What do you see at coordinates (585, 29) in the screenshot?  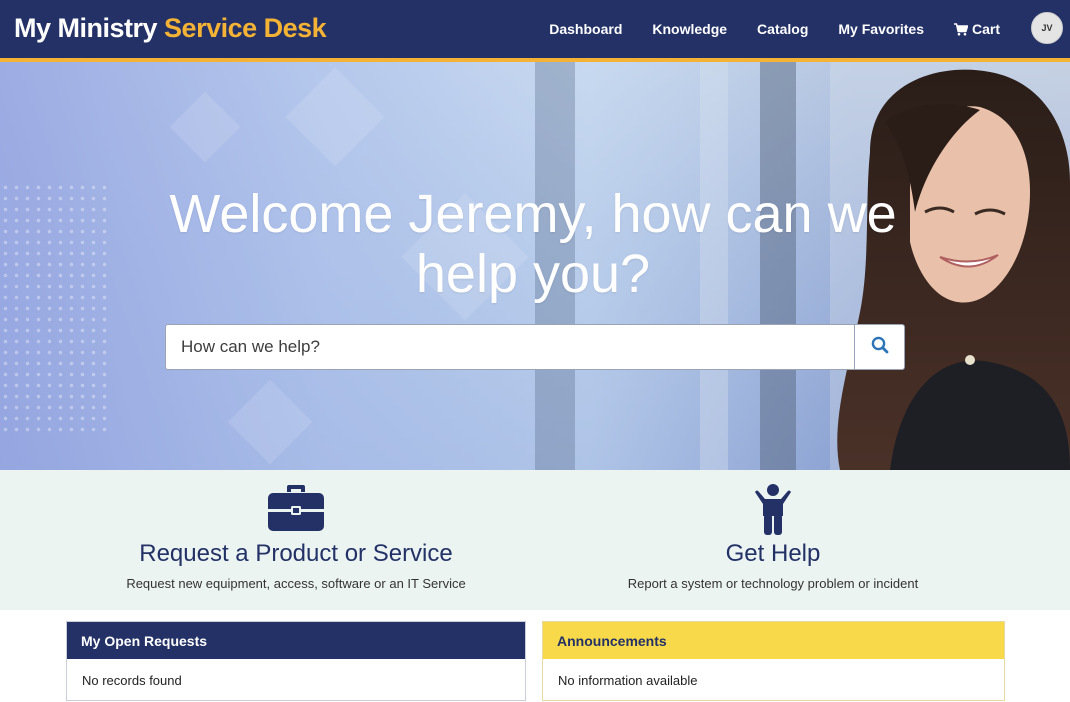 I see `nav-dashboard: Dashboard` at bounding box center [585, 29].